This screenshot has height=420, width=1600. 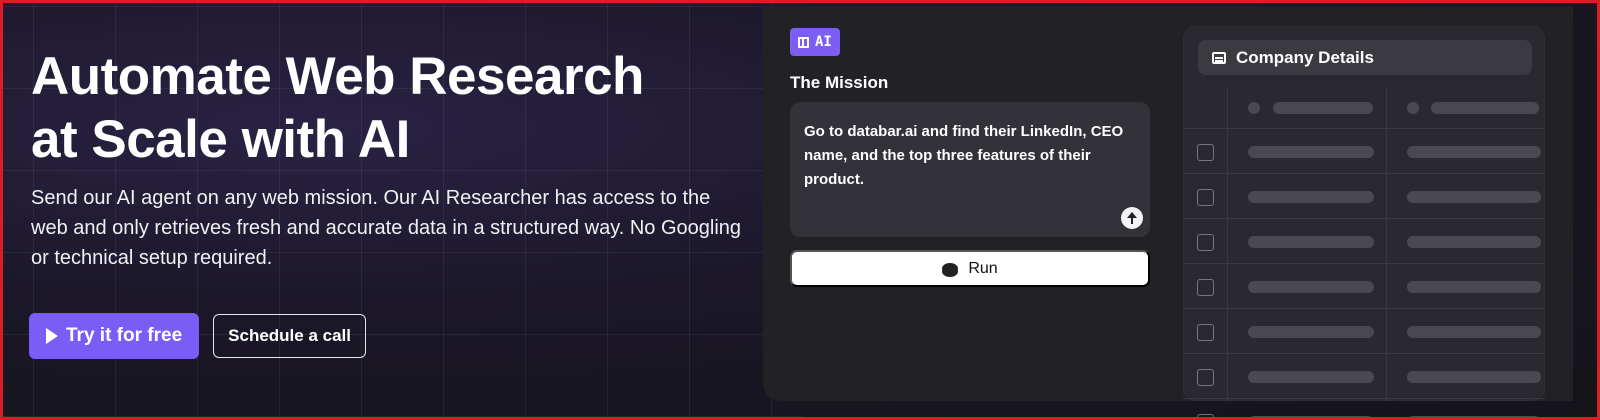 I want to click on mission-label: The Mission, so click(x=839, y=82).